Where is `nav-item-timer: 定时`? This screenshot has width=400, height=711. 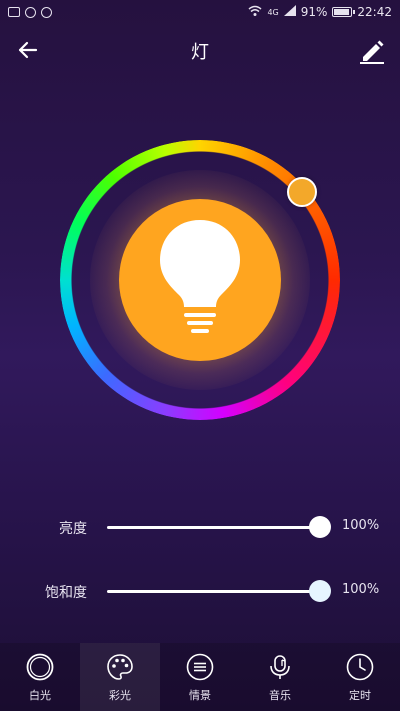
nav-item-timer: 定时 is located at coordinates (360, 677).